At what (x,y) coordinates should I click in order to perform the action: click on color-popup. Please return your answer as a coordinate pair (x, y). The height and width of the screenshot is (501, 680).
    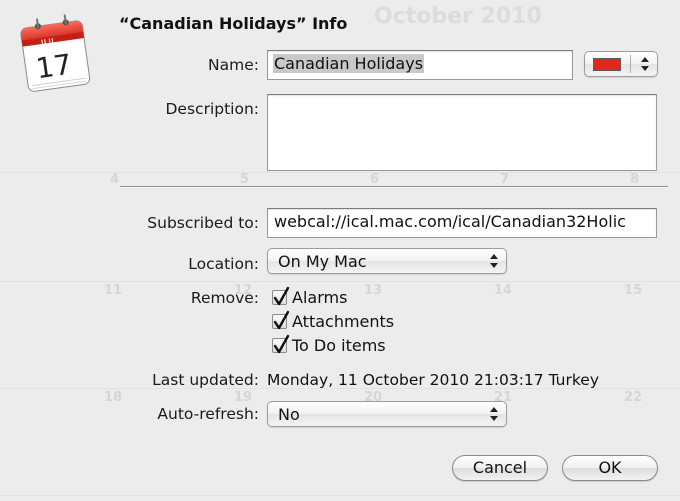
    Looking at the image, I should click on (621, 64).